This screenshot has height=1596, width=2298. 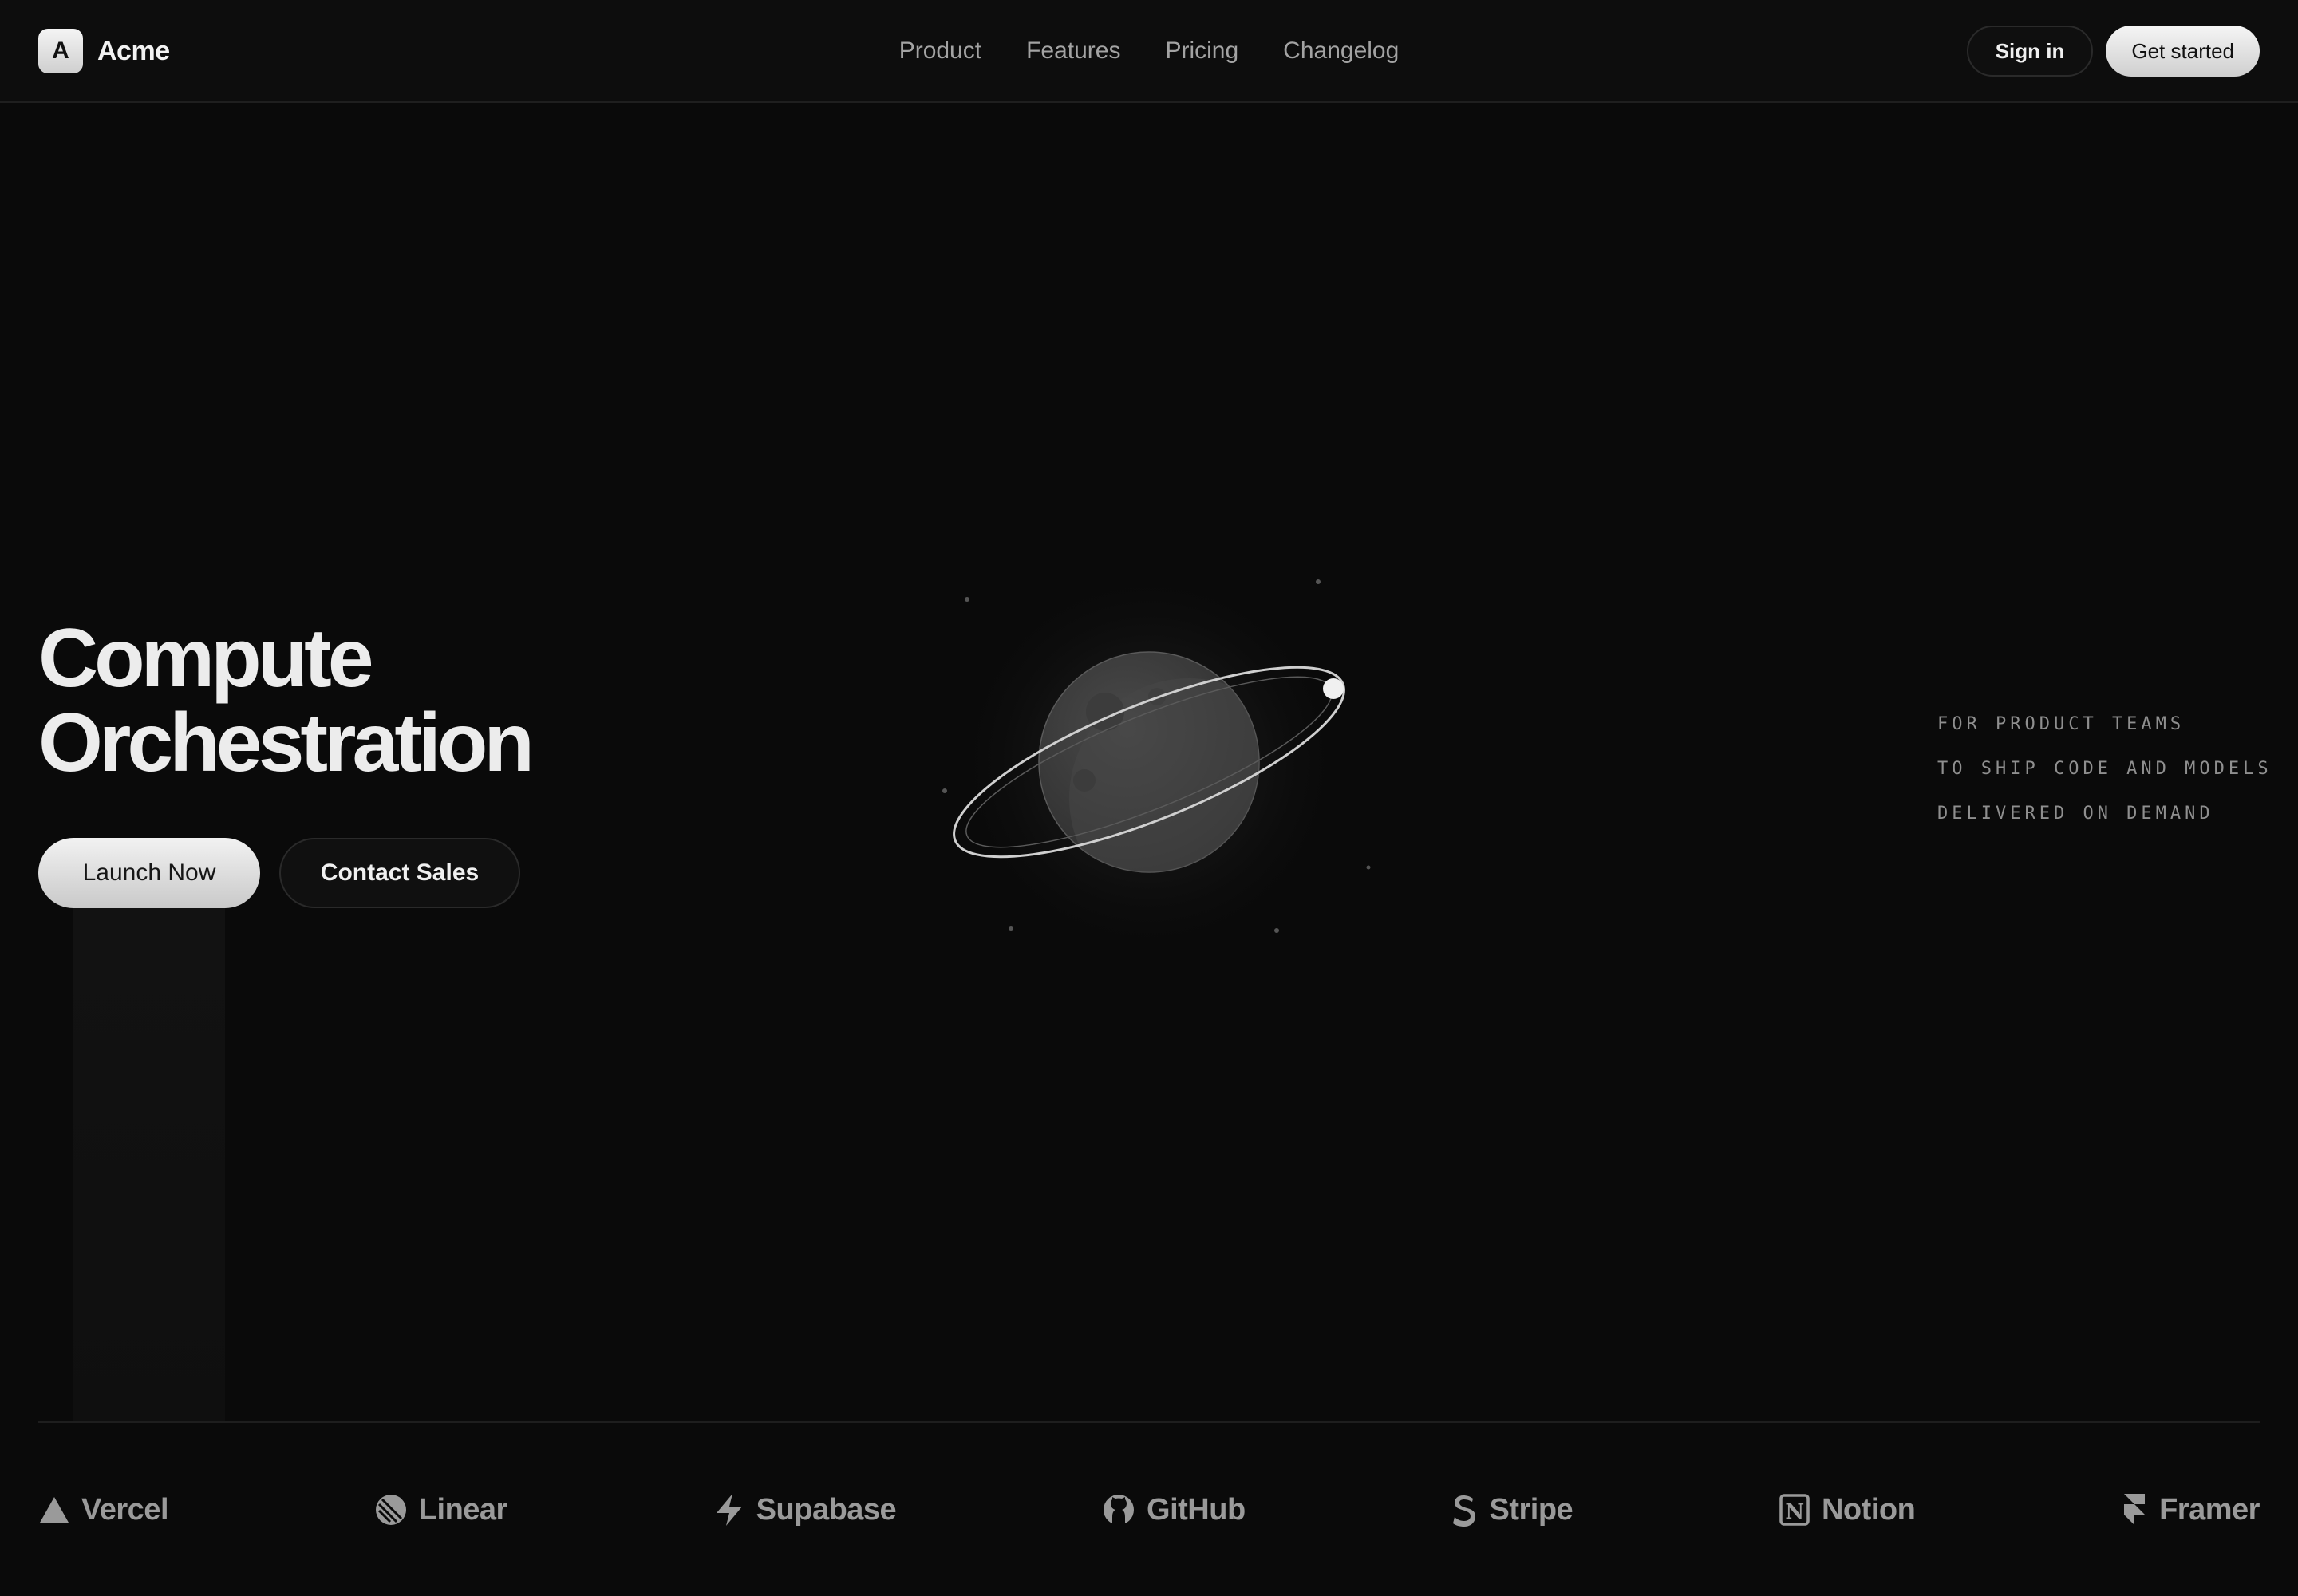 What do you see at coordinates (2075, 814) in the screenshot?
I see `tagline-line-3: DELIVERED ON DEMAND` at bounding box center [2075, 814].